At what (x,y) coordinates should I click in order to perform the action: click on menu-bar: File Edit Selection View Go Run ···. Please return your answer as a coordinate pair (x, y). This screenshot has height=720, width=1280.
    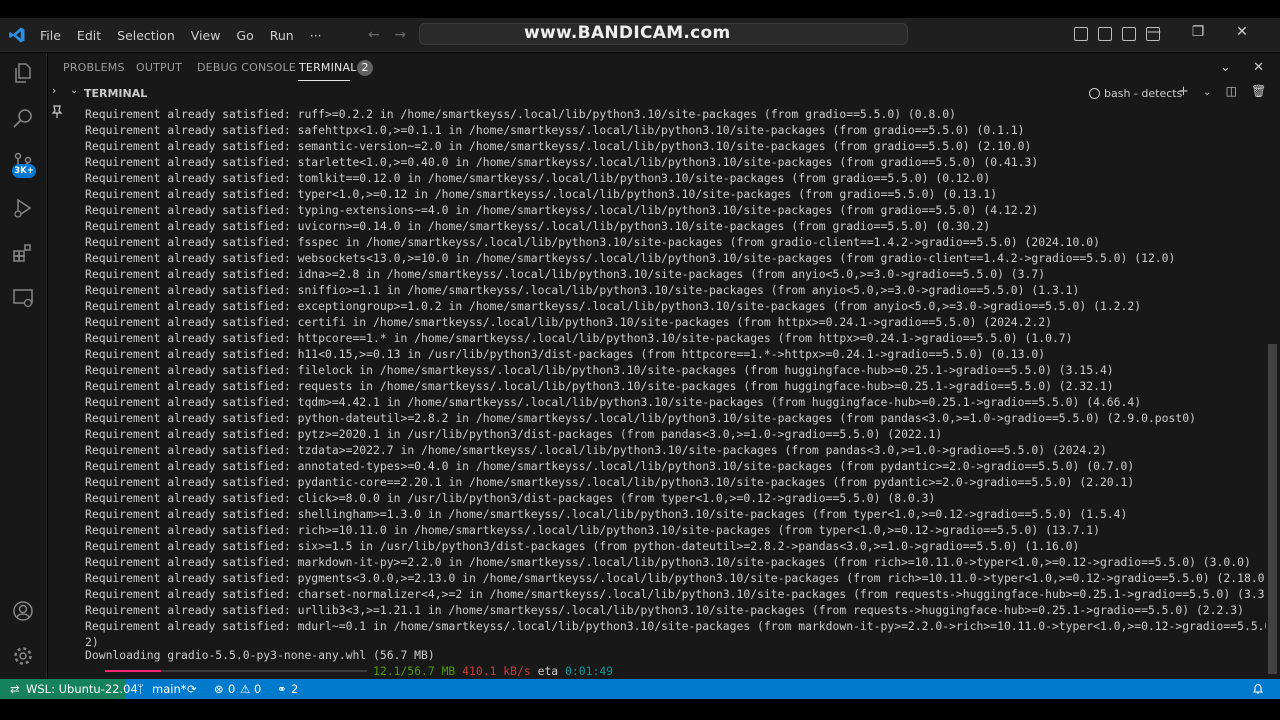
    Looking at the image, I should click on (189, 35).